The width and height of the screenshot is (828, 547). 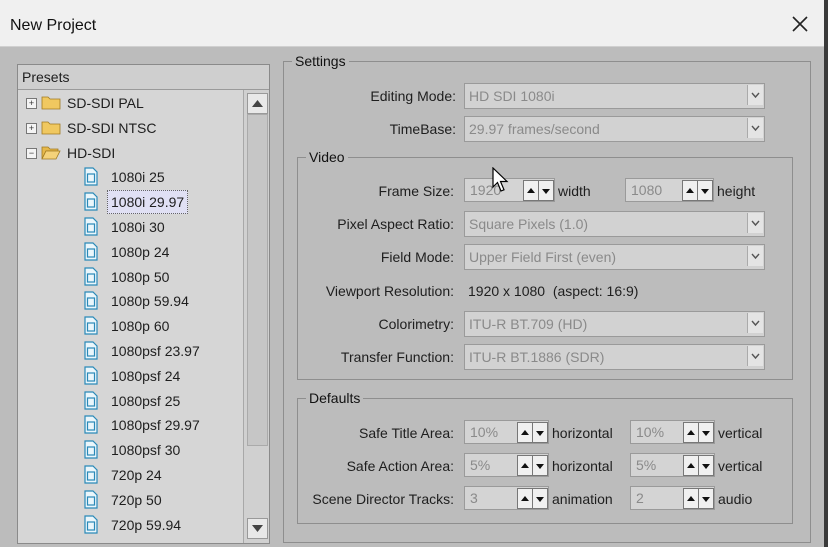 What do you see at coordinates (614, 96) in the screenshot?
I see `editing-mode-select: HD SDI 1080i` at bounding box center [614, 96].